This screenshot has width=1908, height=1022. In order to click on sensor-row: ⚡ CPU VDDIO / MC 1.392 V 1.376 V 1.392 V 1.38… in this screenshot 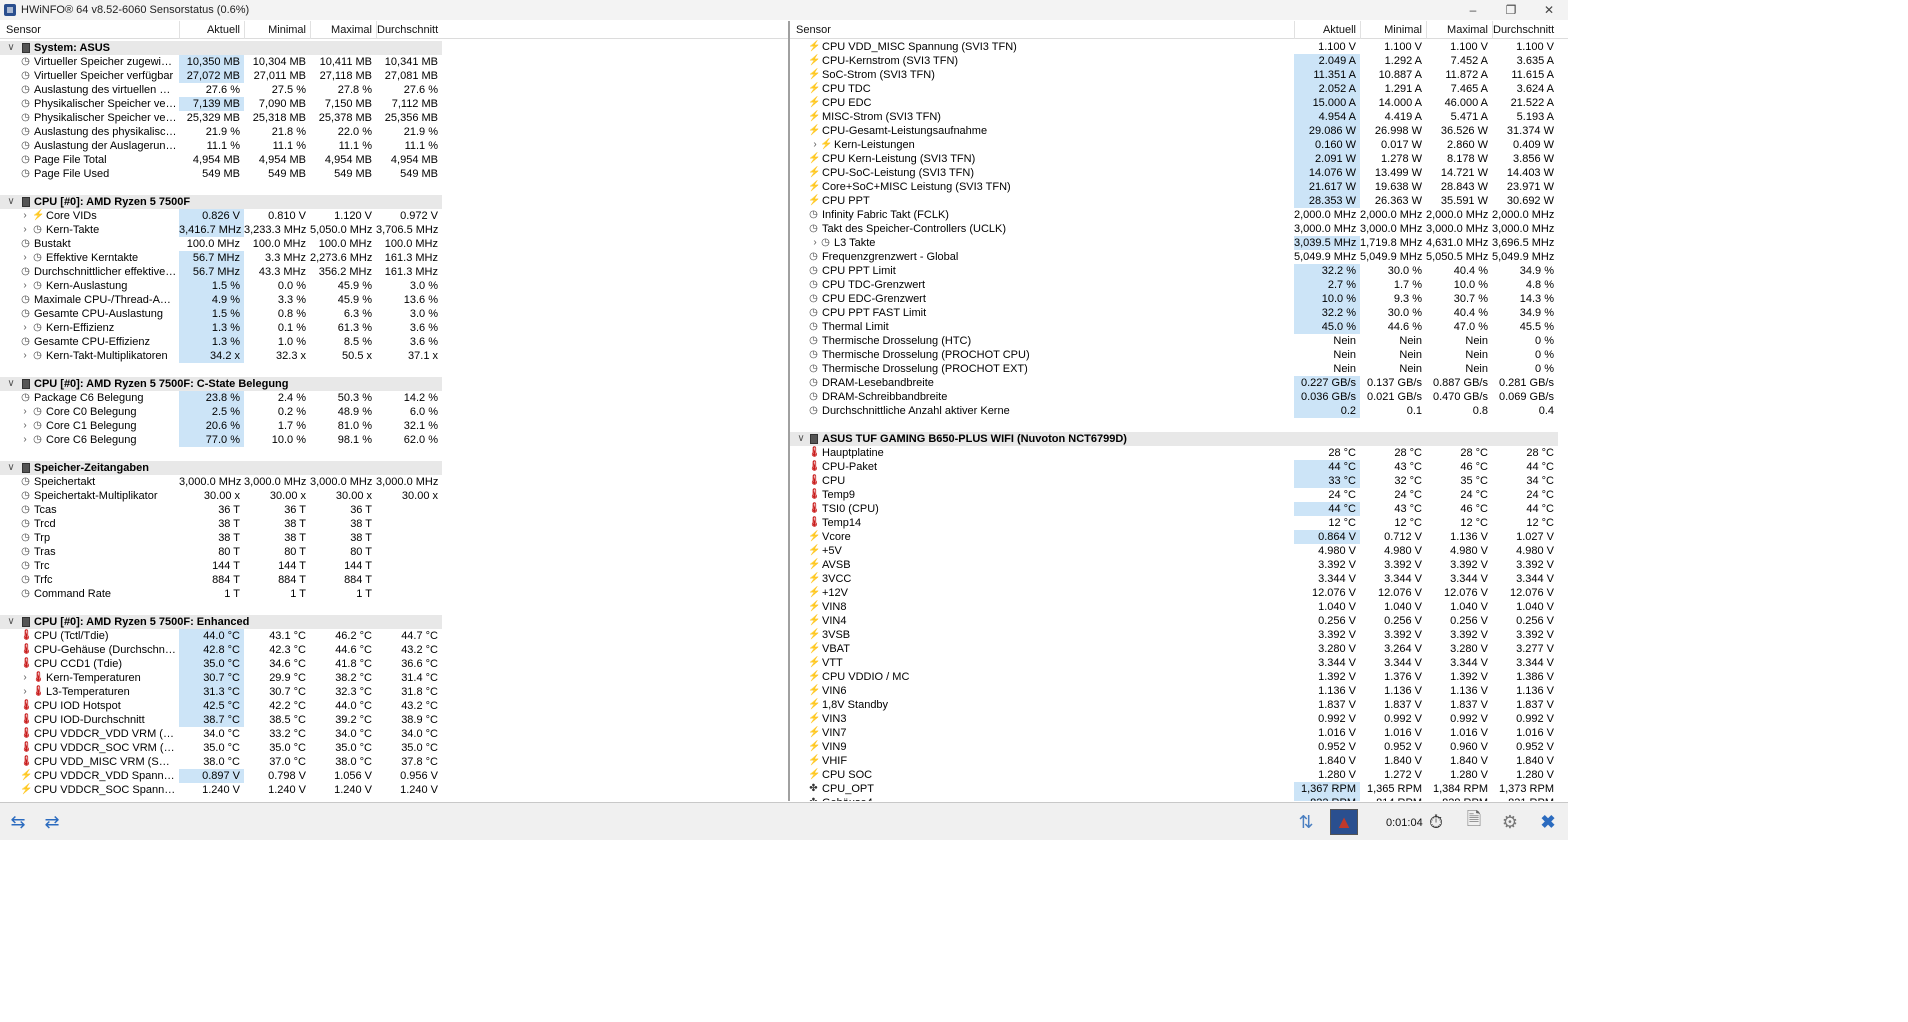, I will do `click(1179, 677)`.